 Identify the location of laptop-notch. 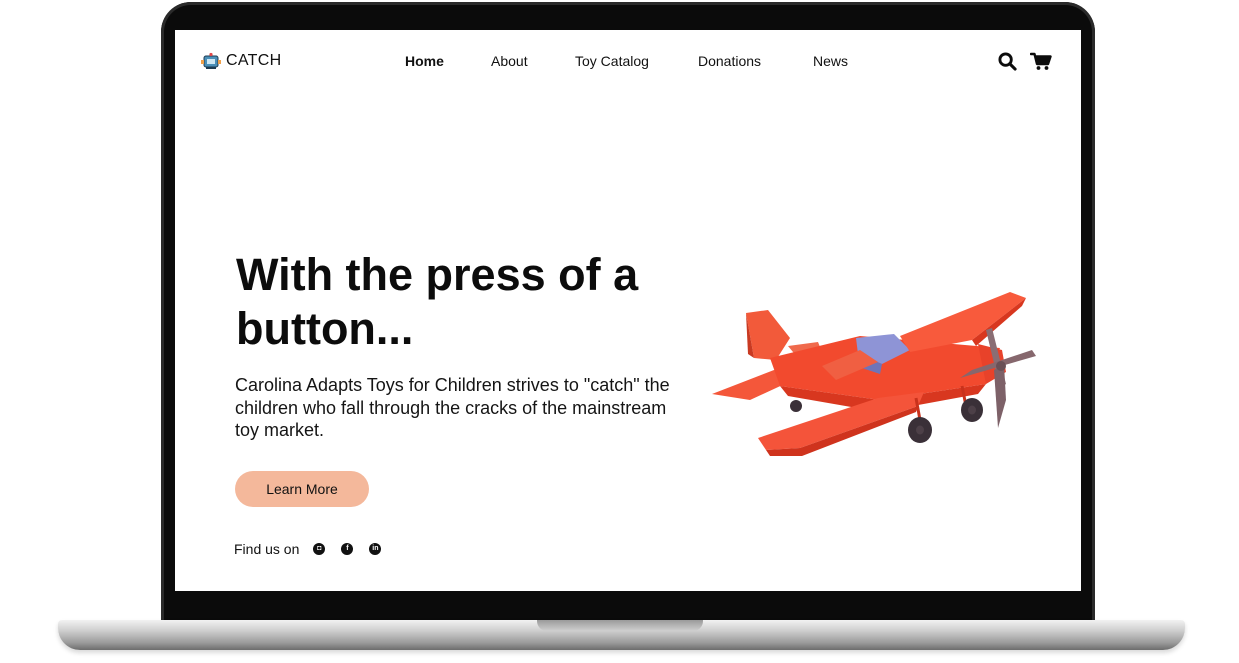
(620, 625).